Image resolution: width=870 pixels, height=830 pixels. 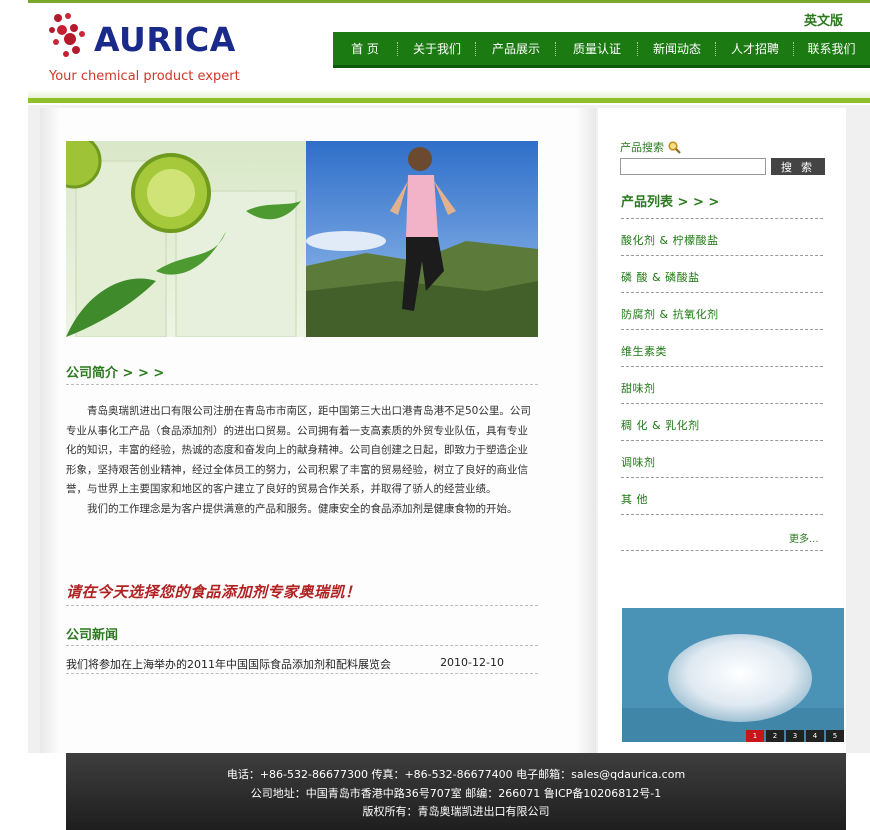 I want to click on category-phosphates: 磷 酸 & 磷酸盐, so click(x=660, y=277).